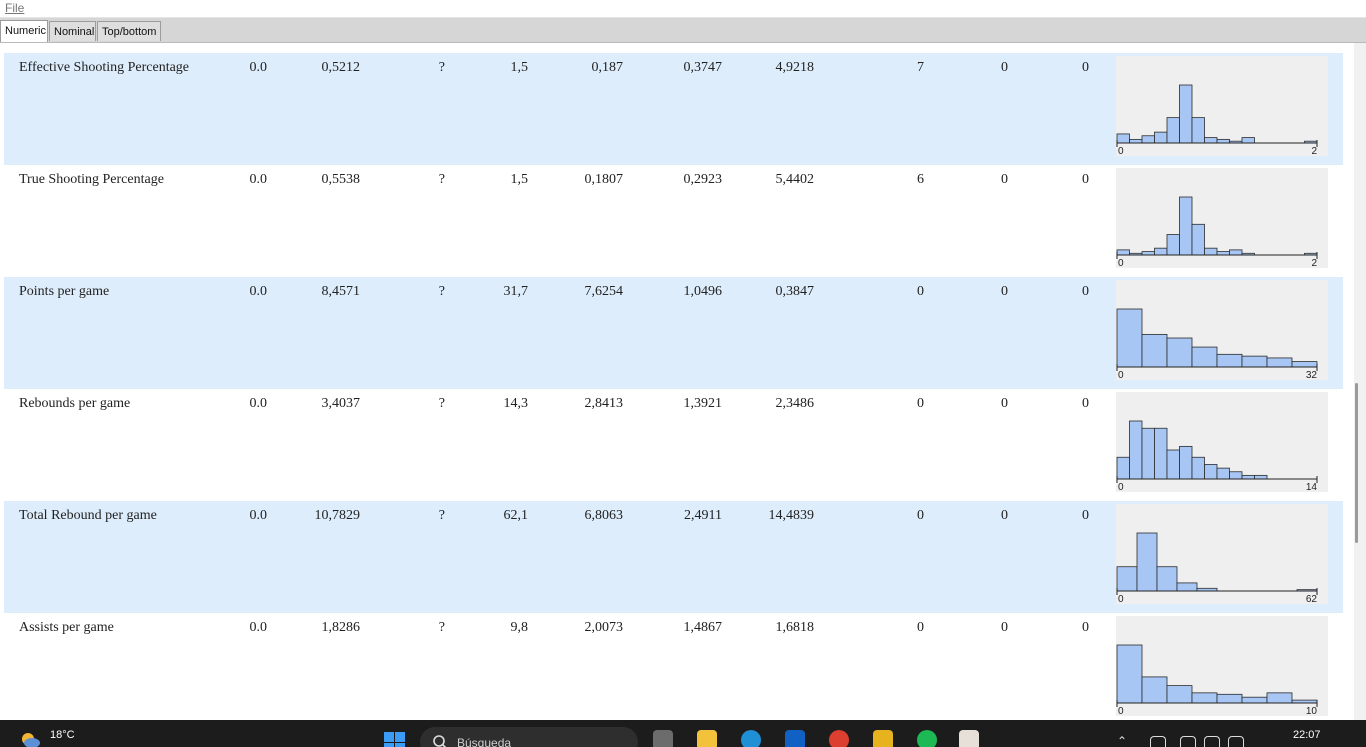 This screenshot has height=747, width=1366. What do you see at coordinates (1314, 151) in the screenshot?
I see `histogram-max-label: 2` at bounding box center [1314, 151].